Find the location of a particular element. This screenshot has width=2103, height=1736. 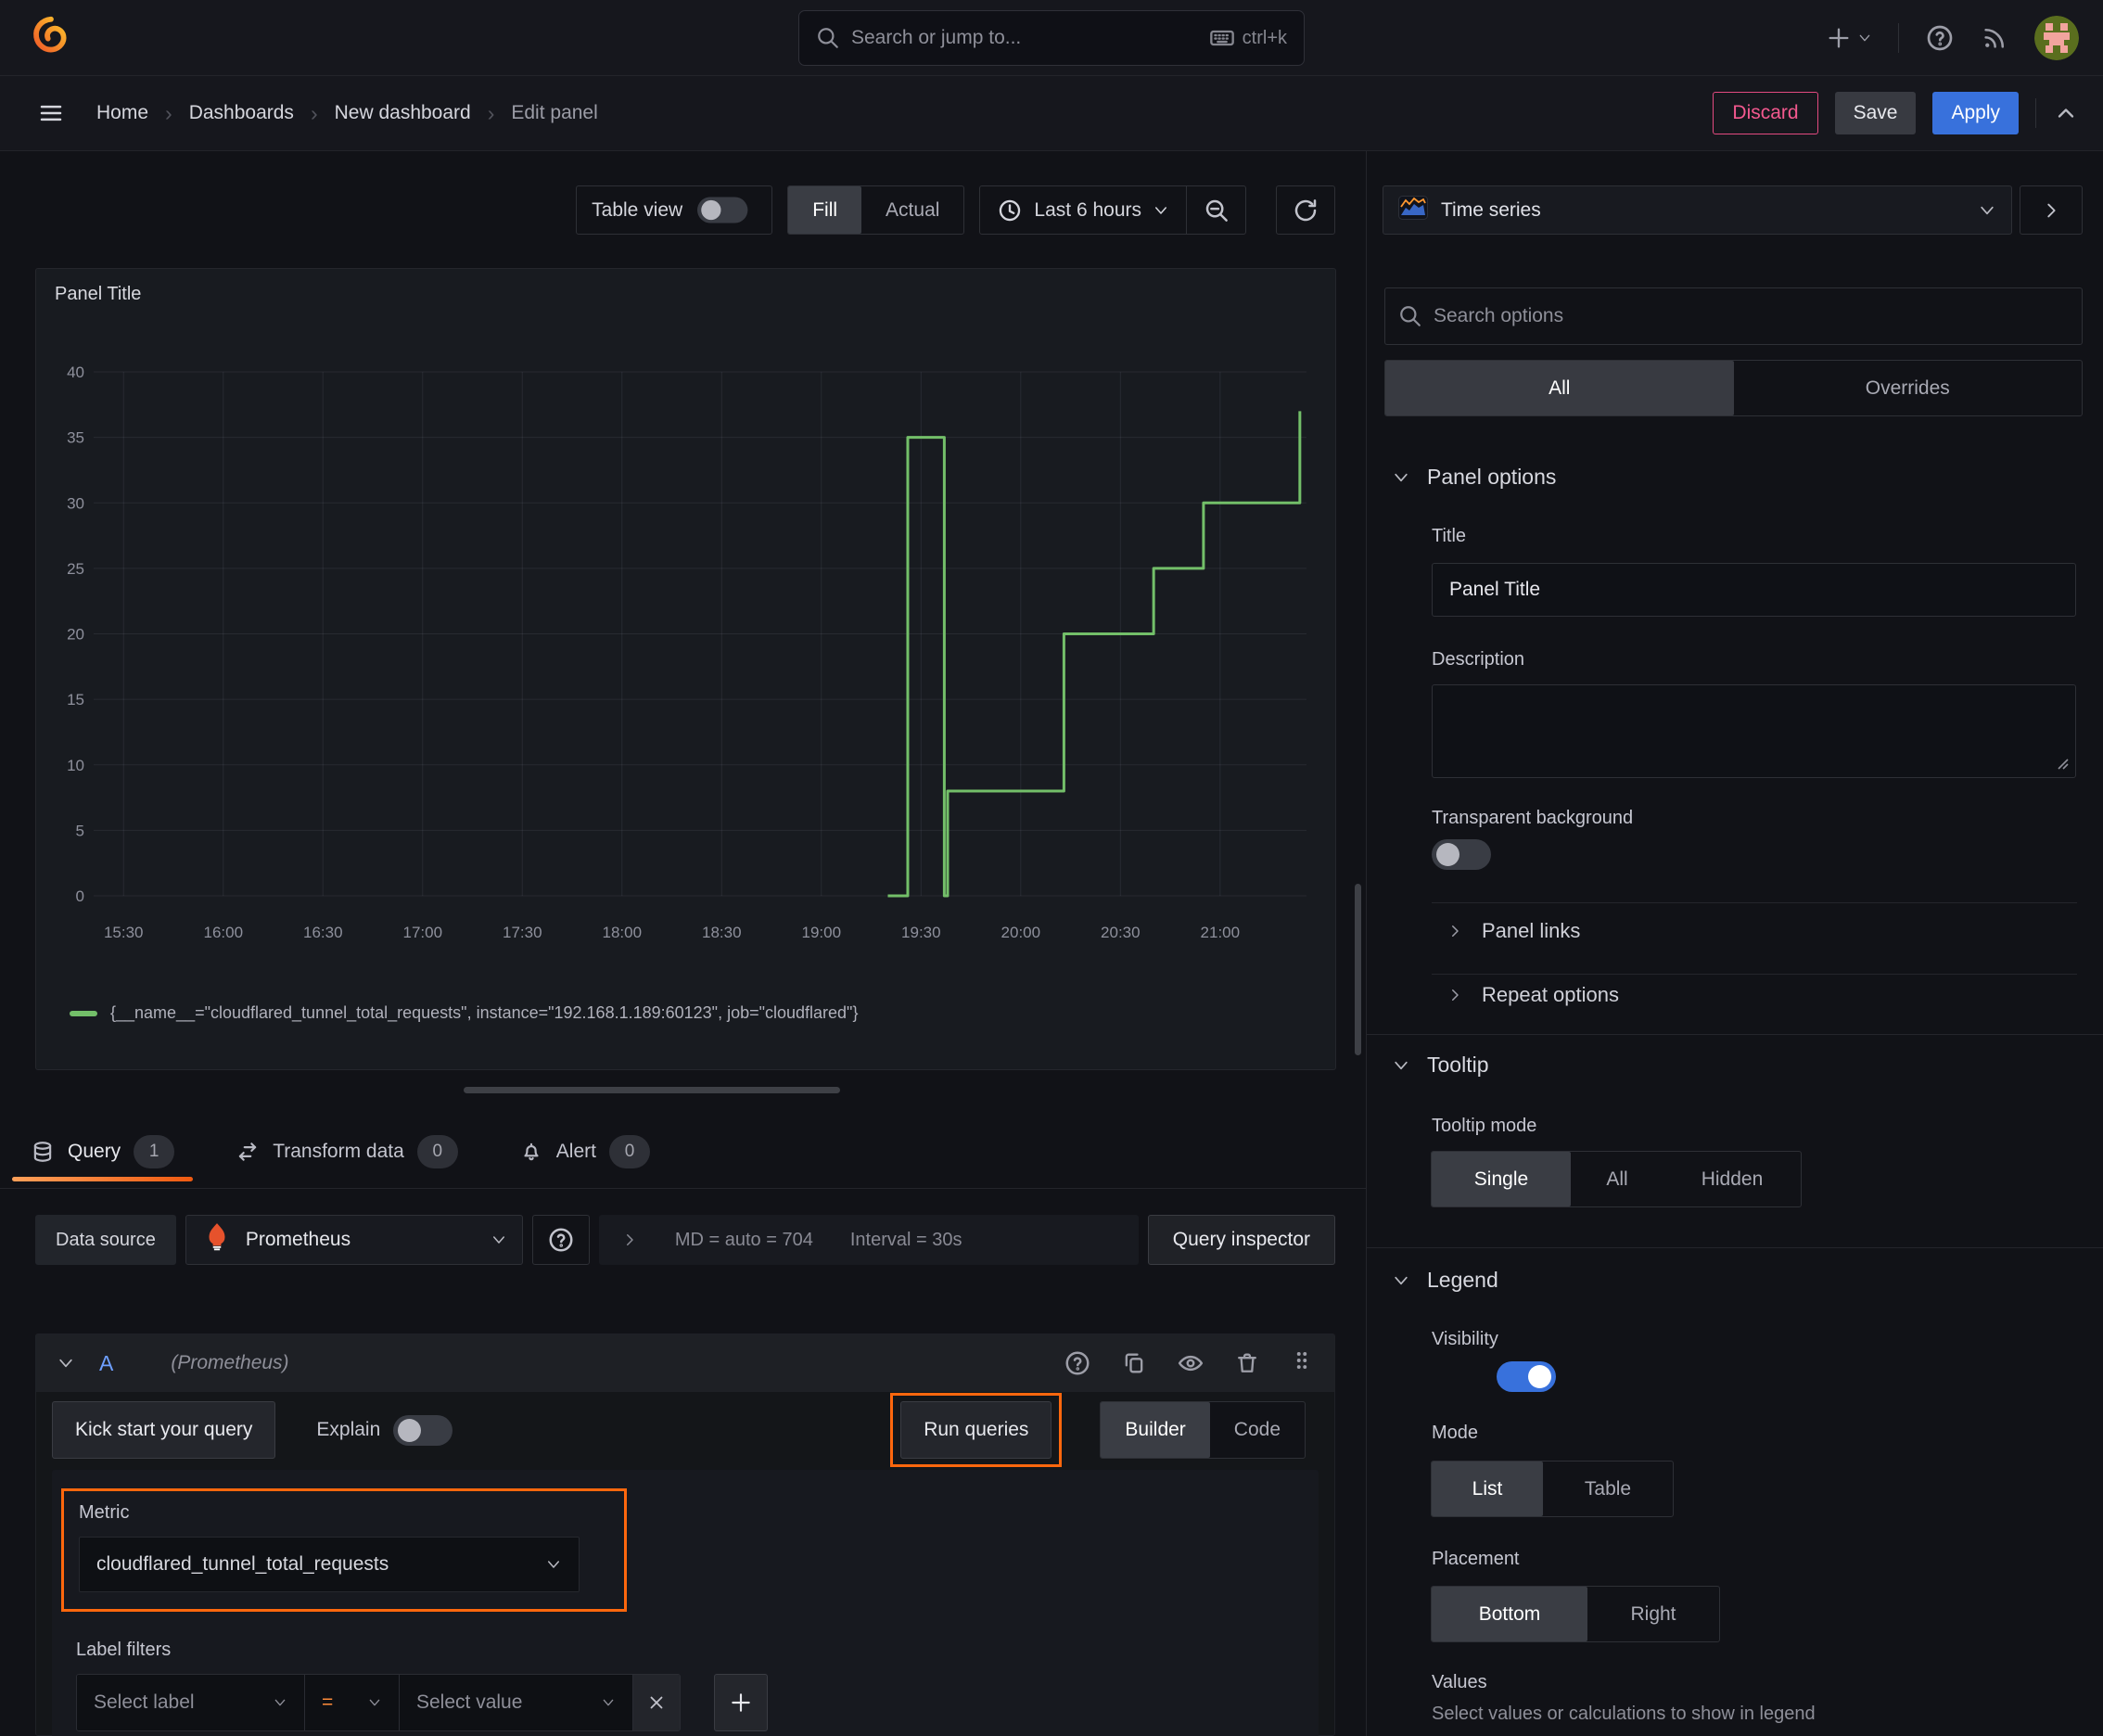

resize-corner-icon is located at coordinates (2061, 762).